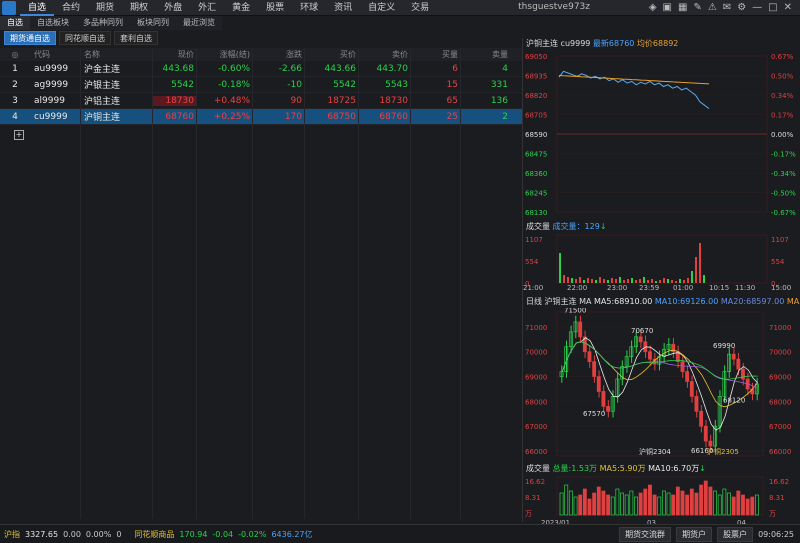 The height and width of the screenshot is (543, 800). Describe the element at coordinates (331, 54) in the screenshot. I see `column-header: 买价` at that location.